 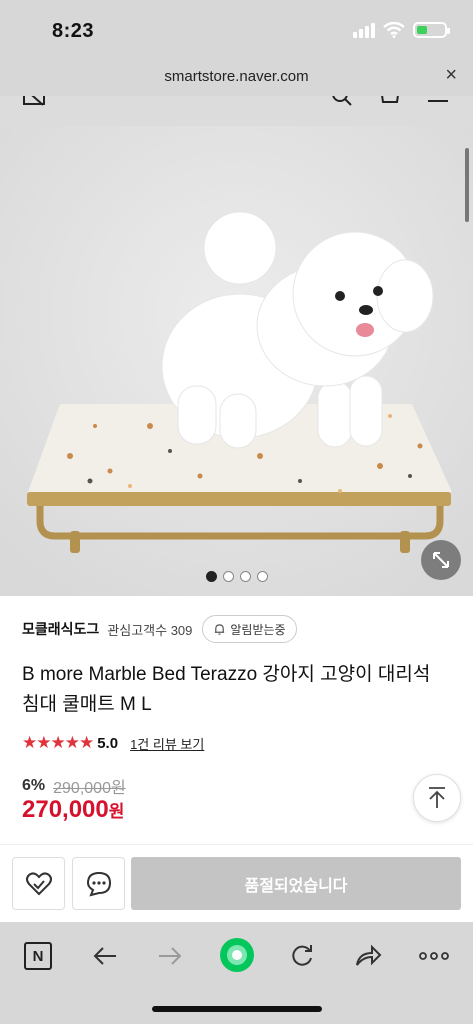 I want to click on image-pagination, so click(x=236, y=576).